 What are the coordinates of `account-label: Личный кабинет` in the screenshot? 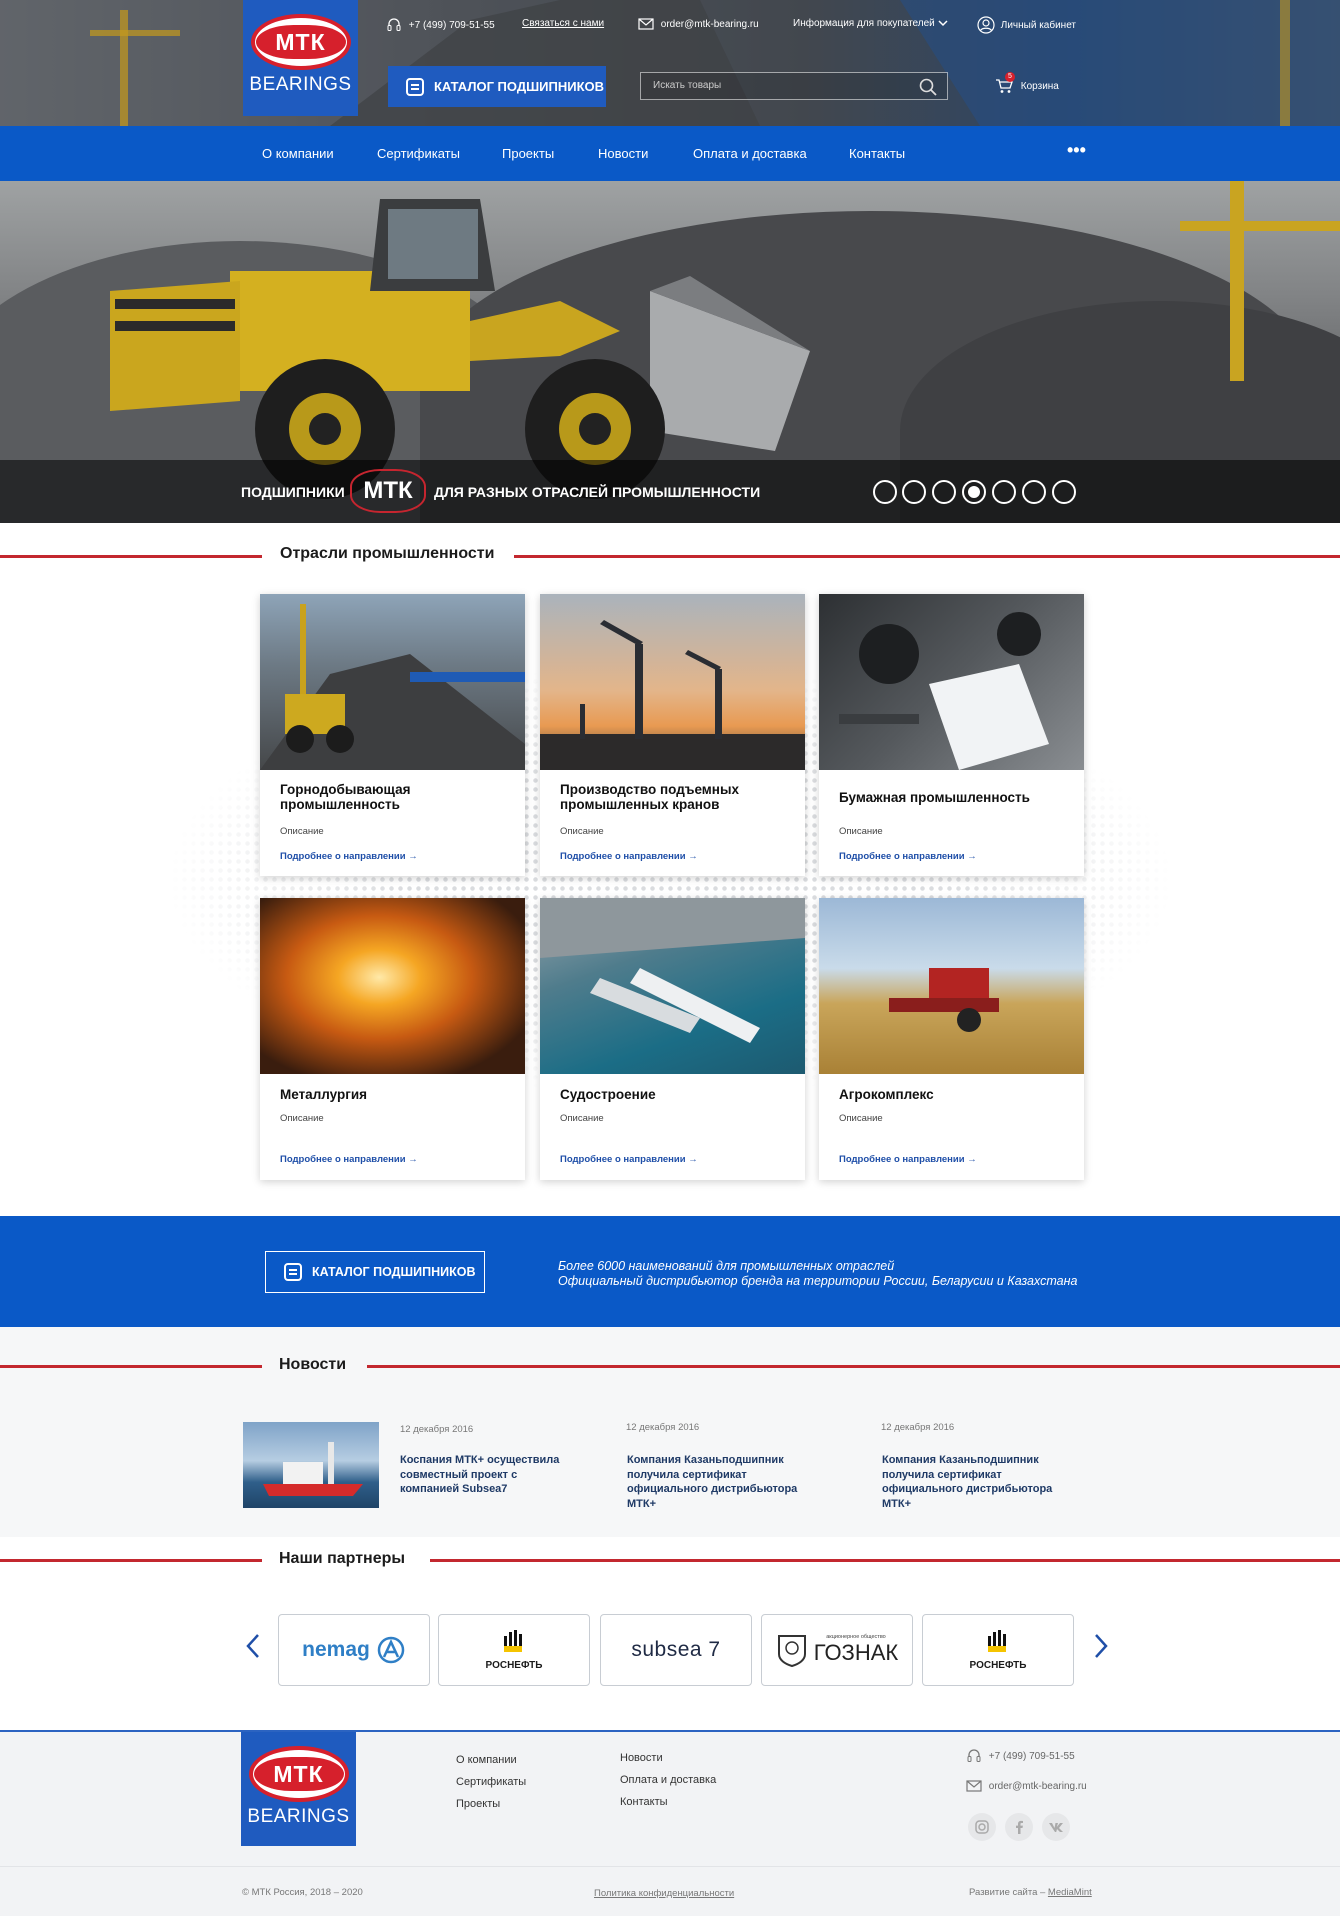 It's located at (1038, 25).